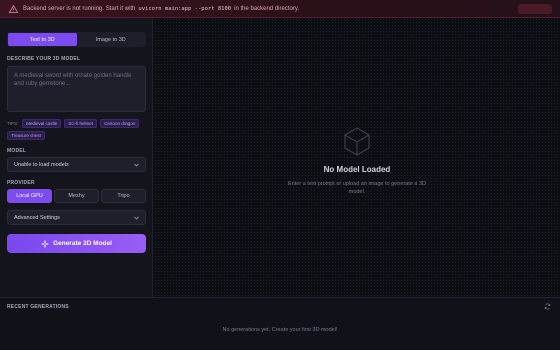  I want to click on describe-label: DESCRIBE YOUR 3D MODEL, so click(44, 59).